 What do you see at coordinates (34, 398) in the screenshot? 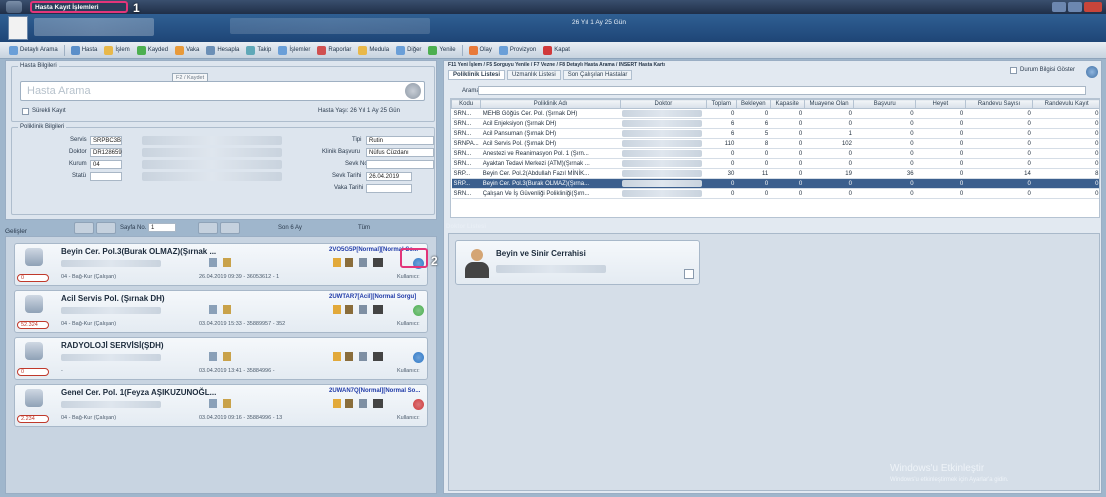
I see `visit-type-icon` at bounding box center [34, 398].